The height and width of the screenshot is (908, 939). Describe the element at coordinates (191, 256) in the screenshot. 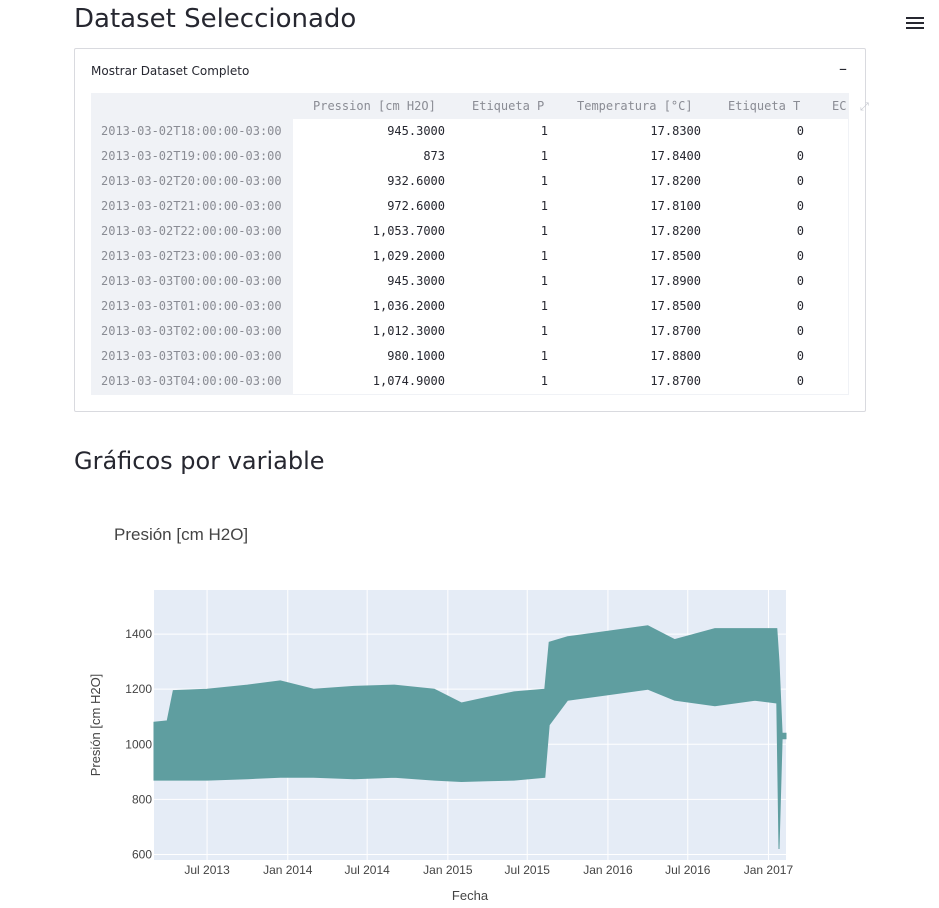

I see `table-row-index: 2013-03-02T23:00:00-03:00` at that location.